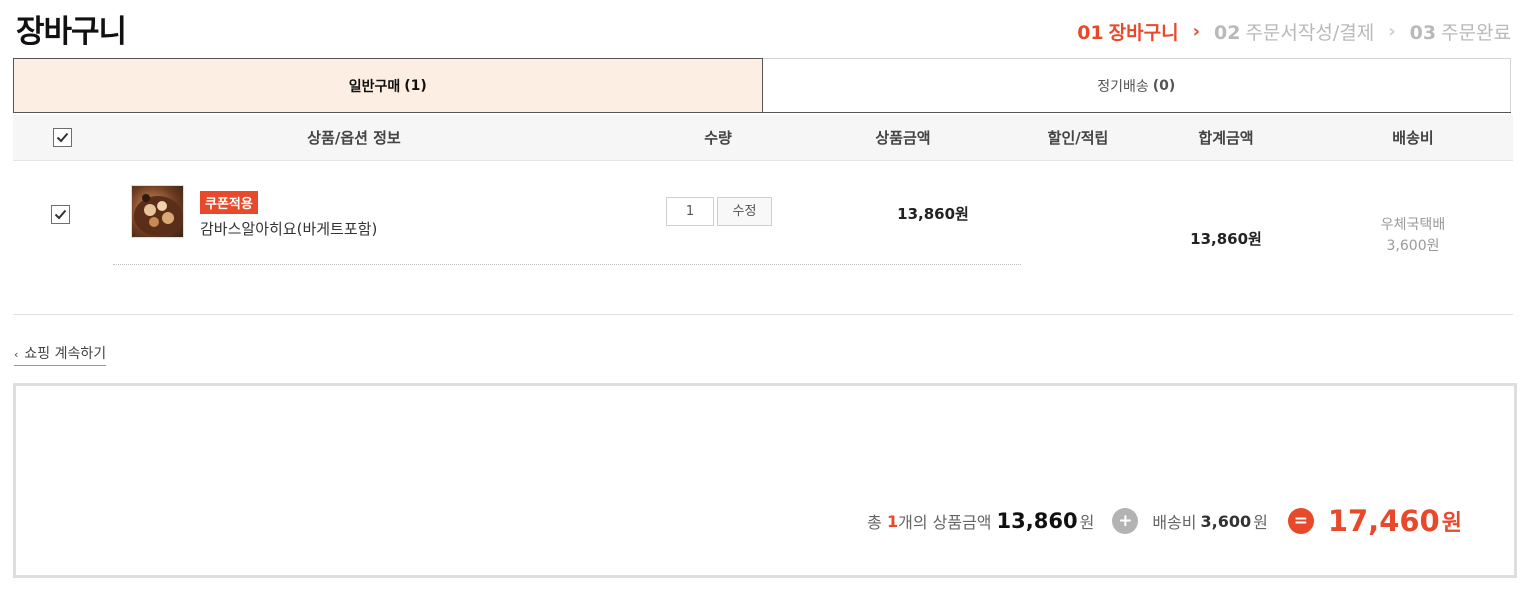 This screenshot has width=1527, height=594. I want to click on tab-regular-purchase: 일반구매 (1), so click(388, 85).